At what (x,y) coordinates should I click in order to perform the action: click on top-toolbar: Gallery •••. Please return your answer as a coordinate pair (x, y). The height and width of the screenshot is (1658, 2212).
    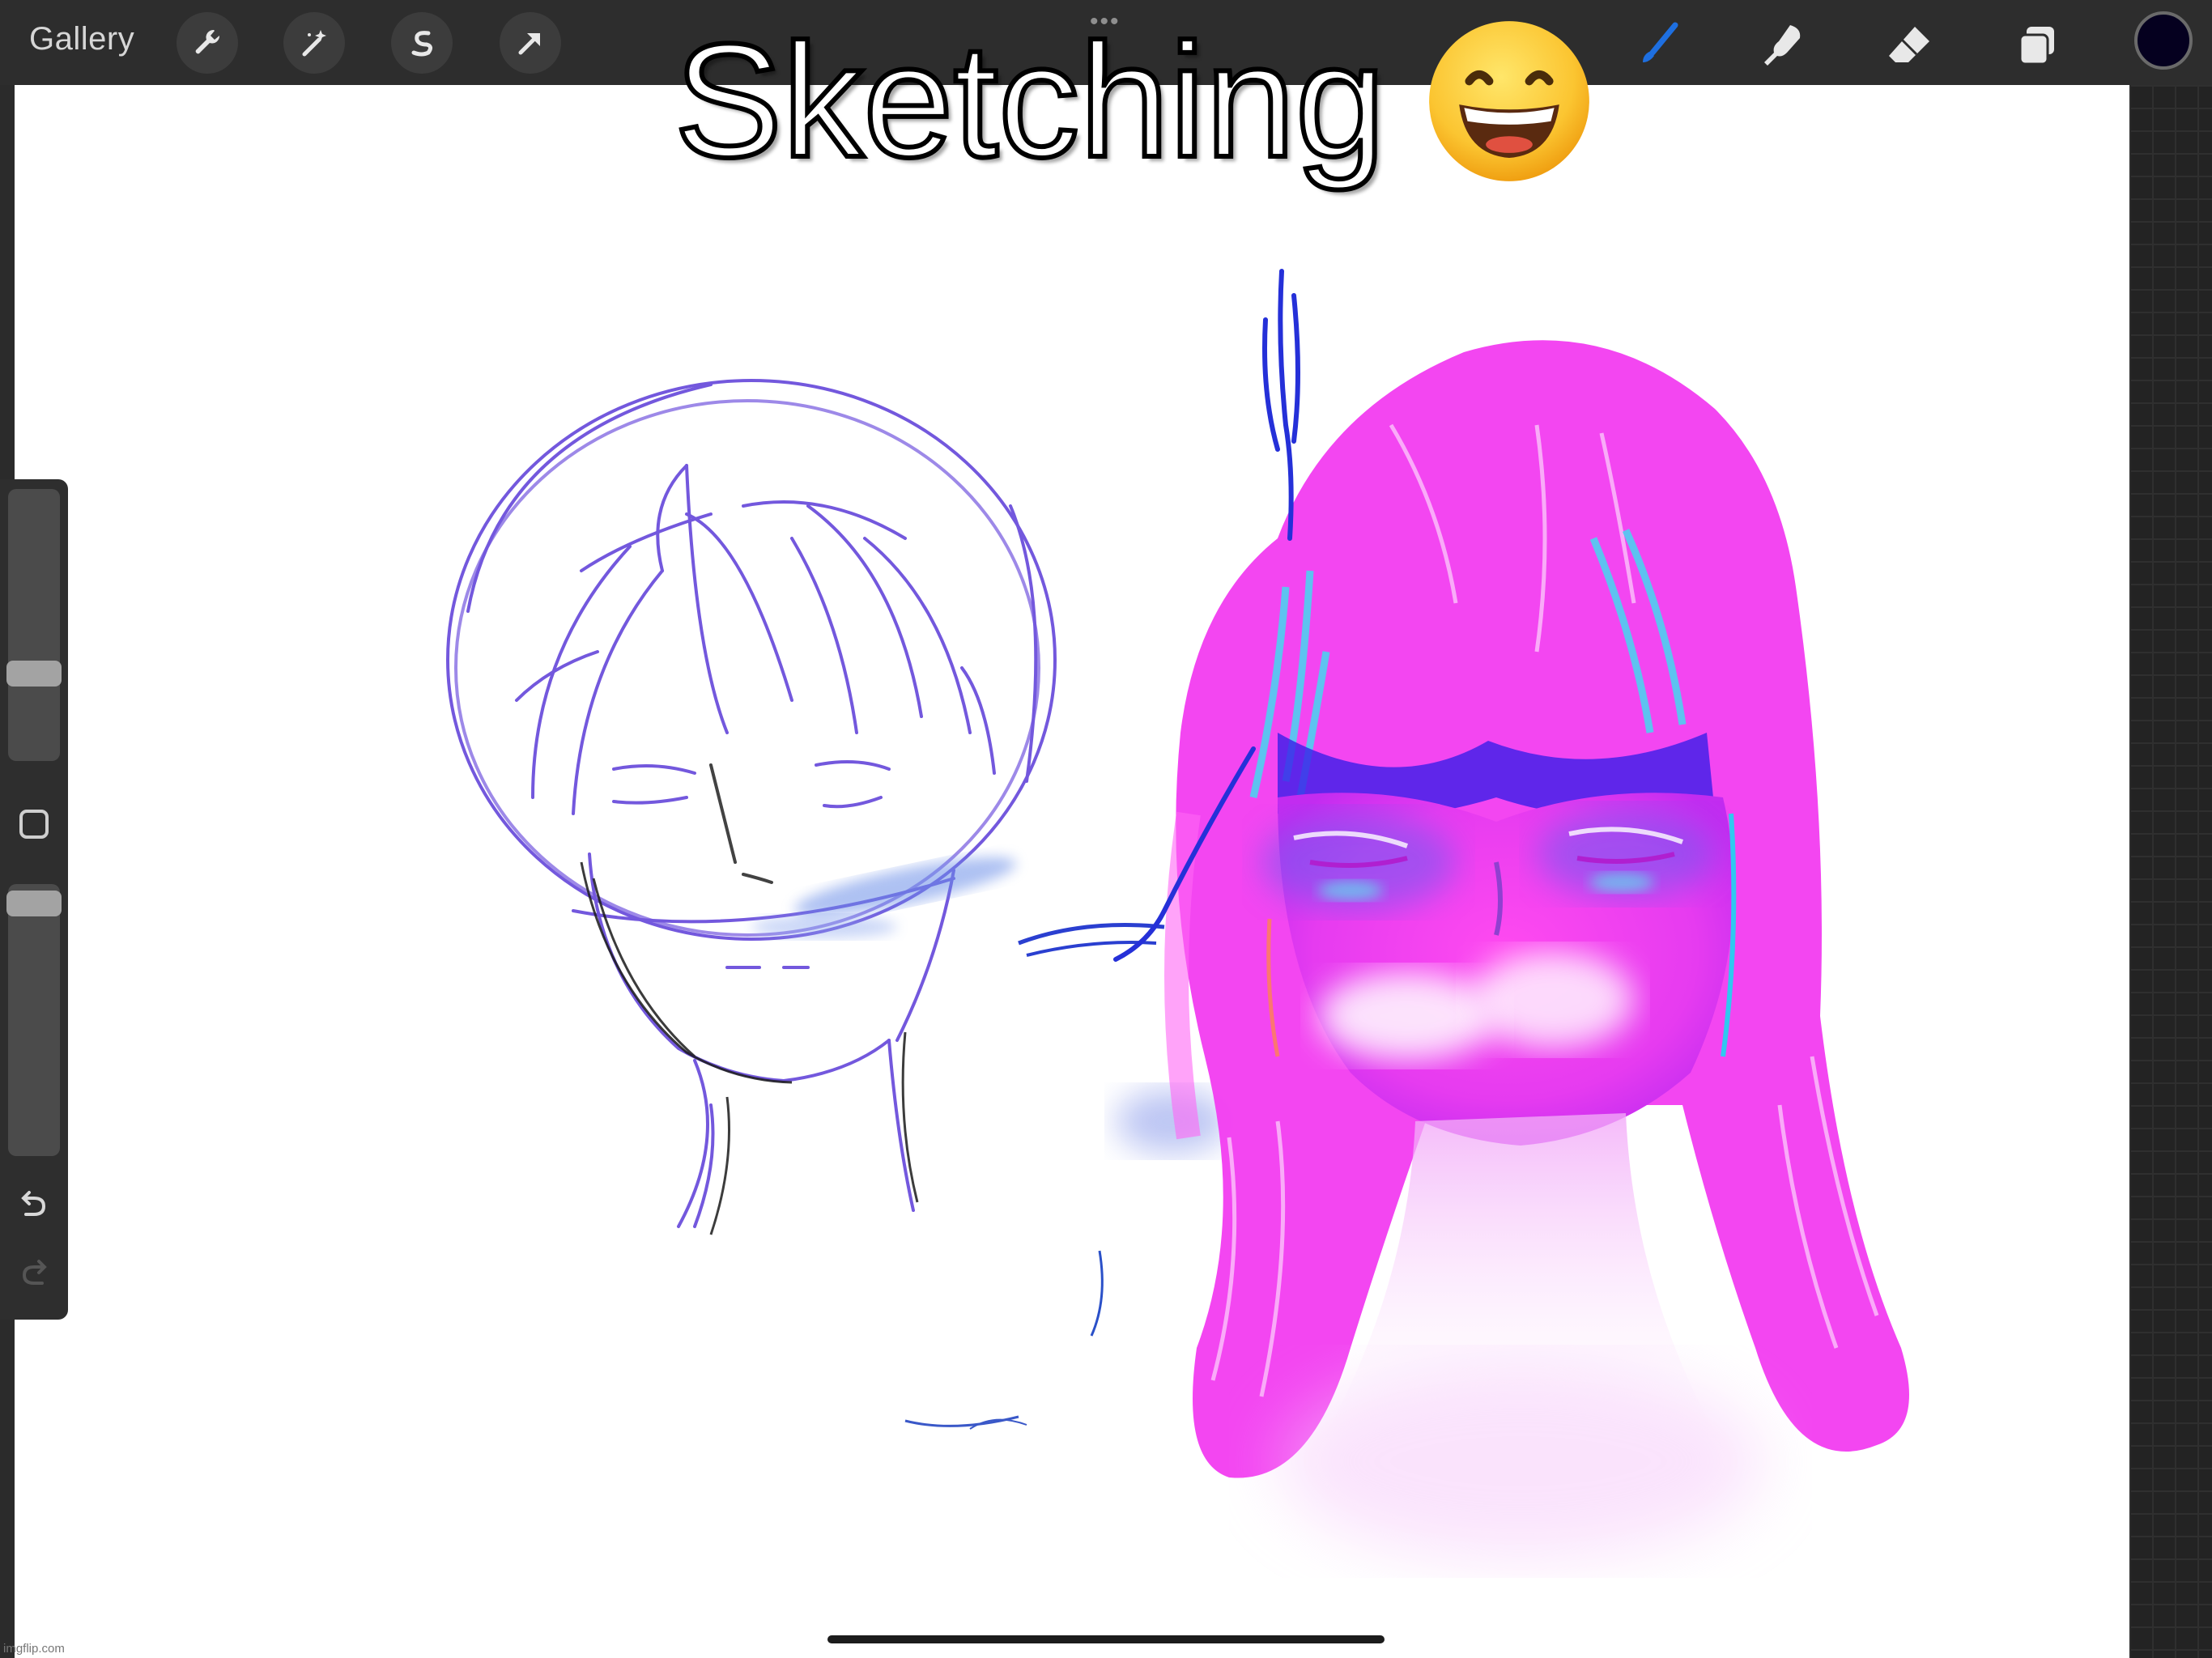
    Looking at the image, I should click on (1106, 42).